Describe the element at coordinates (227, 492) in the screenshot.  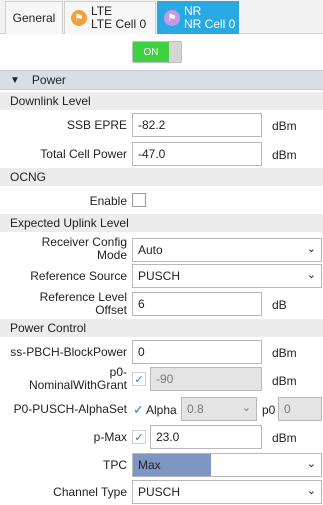
I see `channel-type-select: PUSCH ⌄` at that location.